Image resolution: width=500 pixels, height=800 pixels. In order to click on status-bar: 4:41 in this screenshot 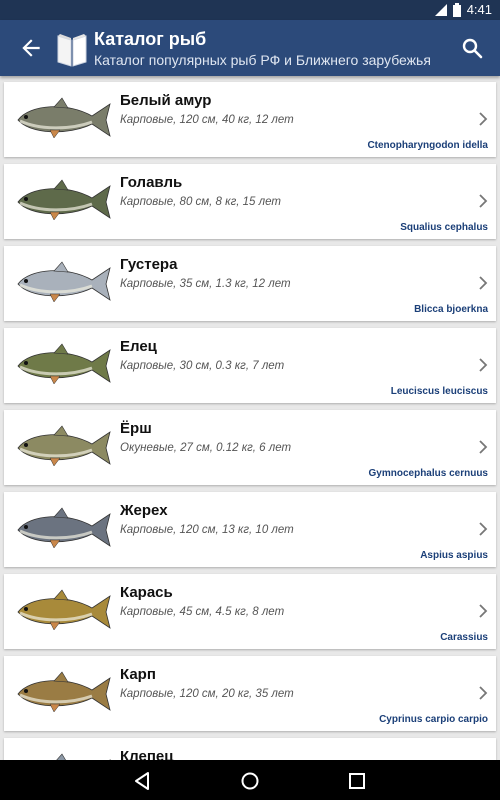, I will do `click(250, 10)`.